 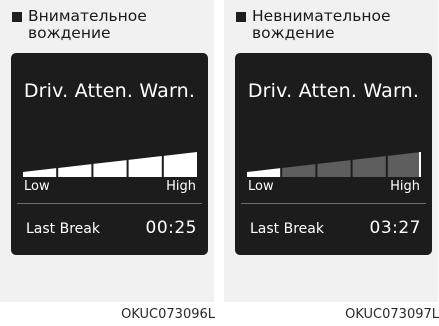 I want to click on last-break-time: 03:27, so click(x=395, y=228).